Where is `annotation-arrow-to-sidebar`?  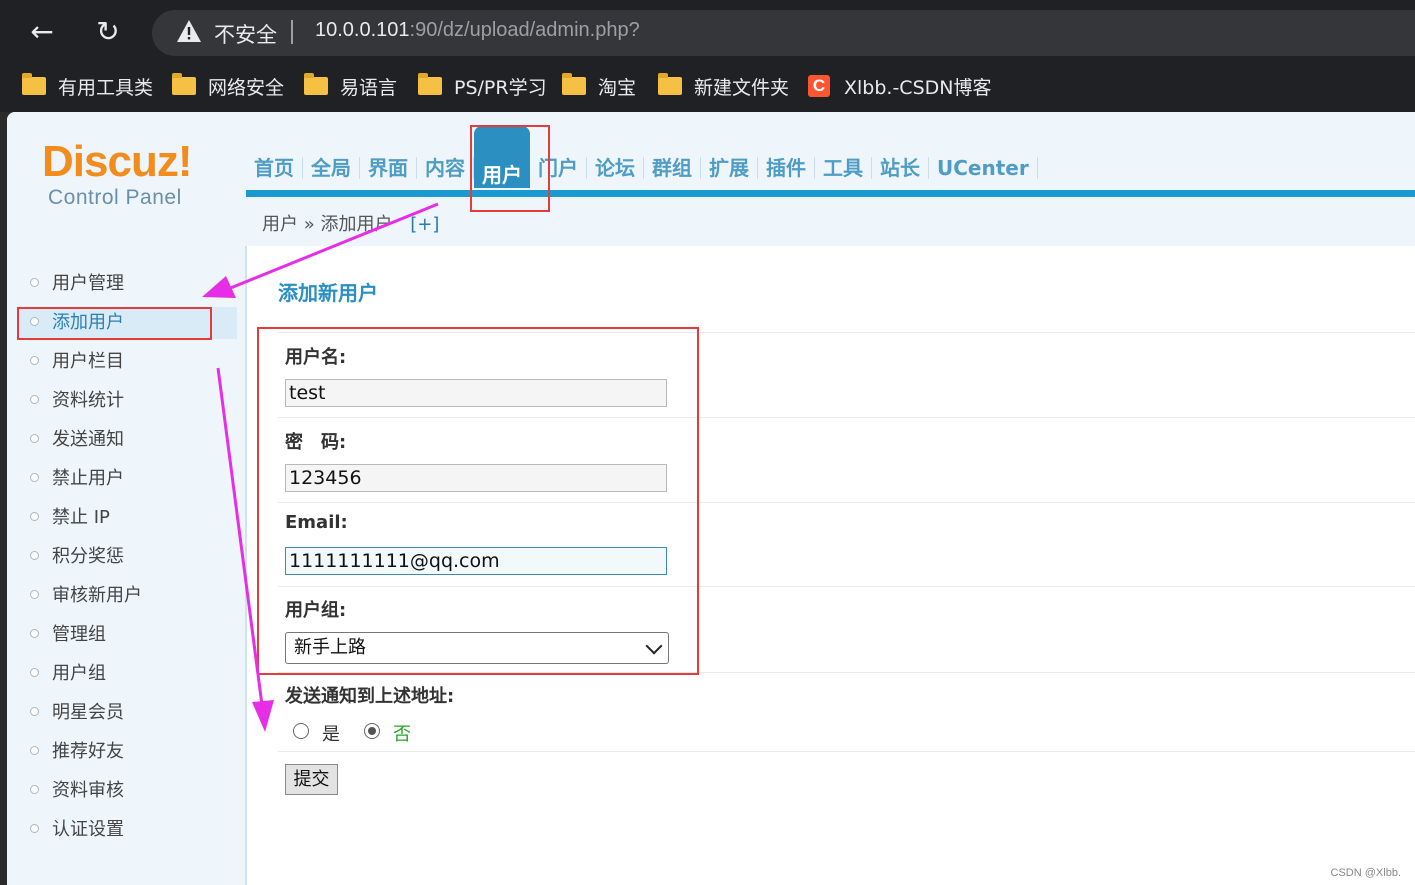 annotation-arrow-to-sidebar is located at coordinates (333, 246).